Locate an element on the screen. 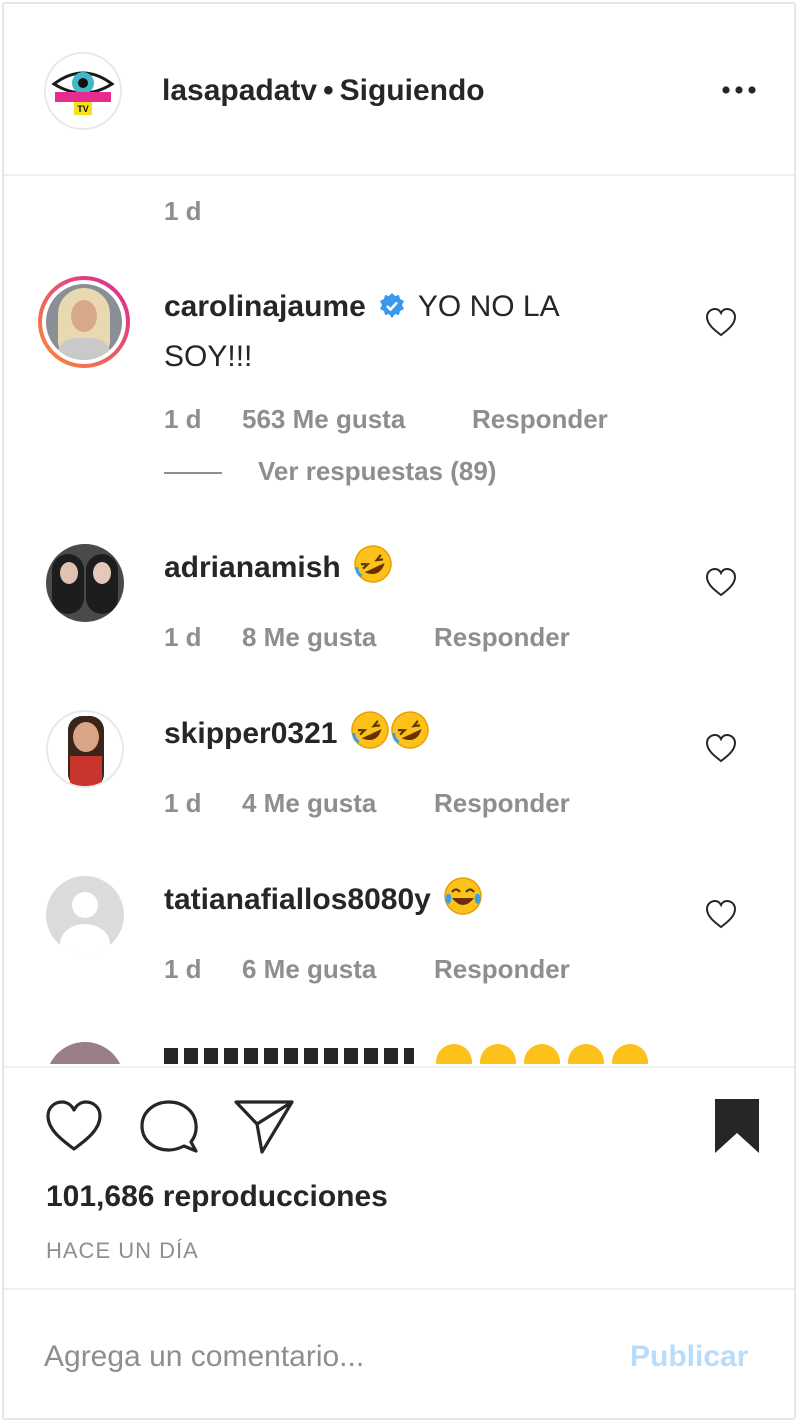  publish-button: Publicar is located at coordinates (689, 1357).